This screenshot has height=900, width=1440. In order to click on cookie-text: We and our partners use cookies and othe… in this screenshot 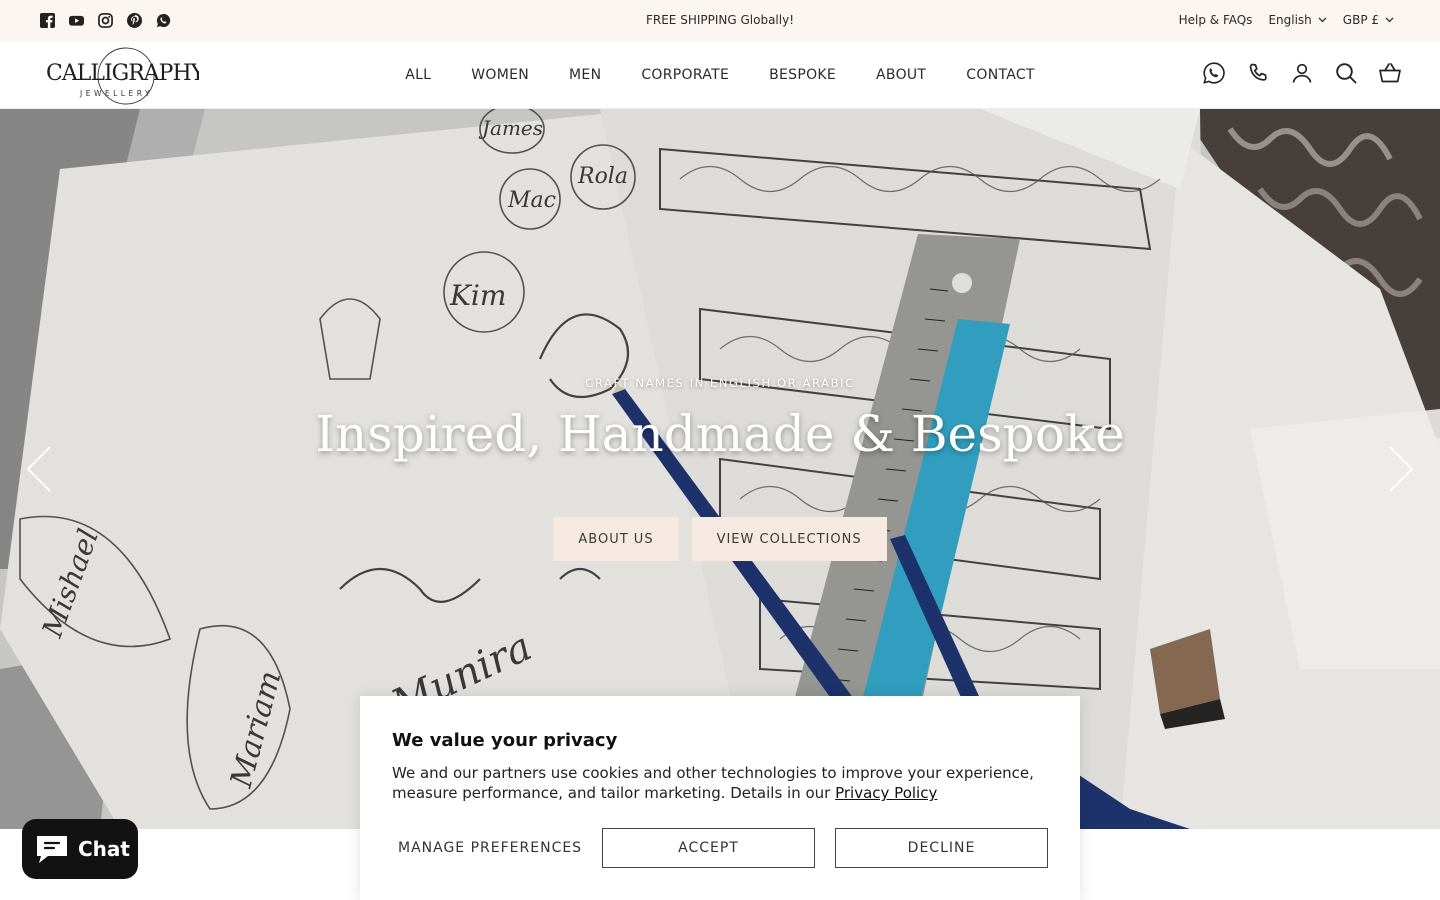, I will do `click(717, 783)`.